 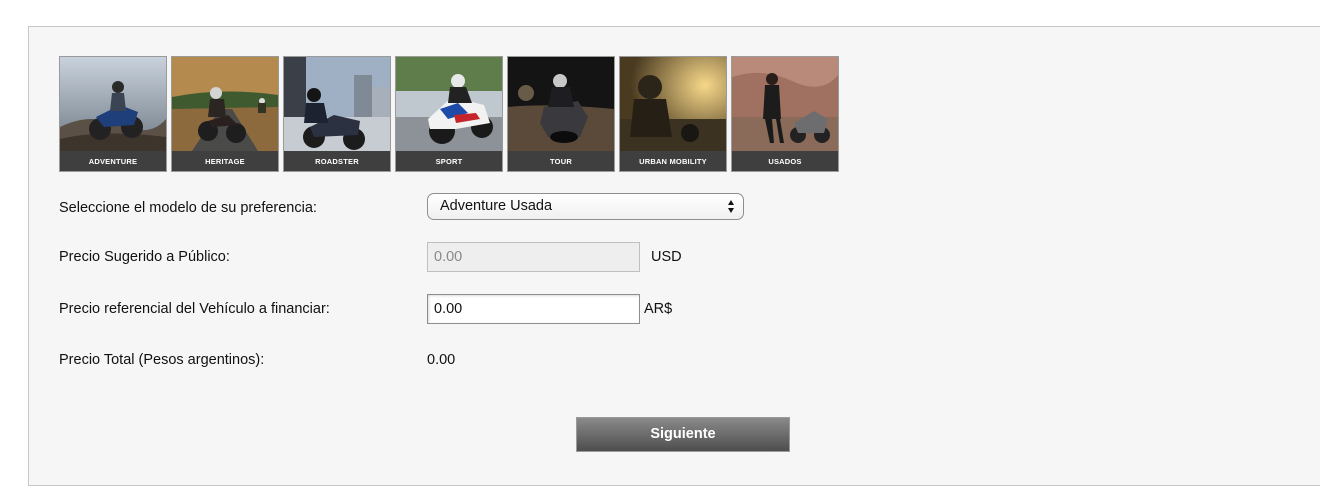 I want to click on adventure-photo, so click(x=113, y=104).